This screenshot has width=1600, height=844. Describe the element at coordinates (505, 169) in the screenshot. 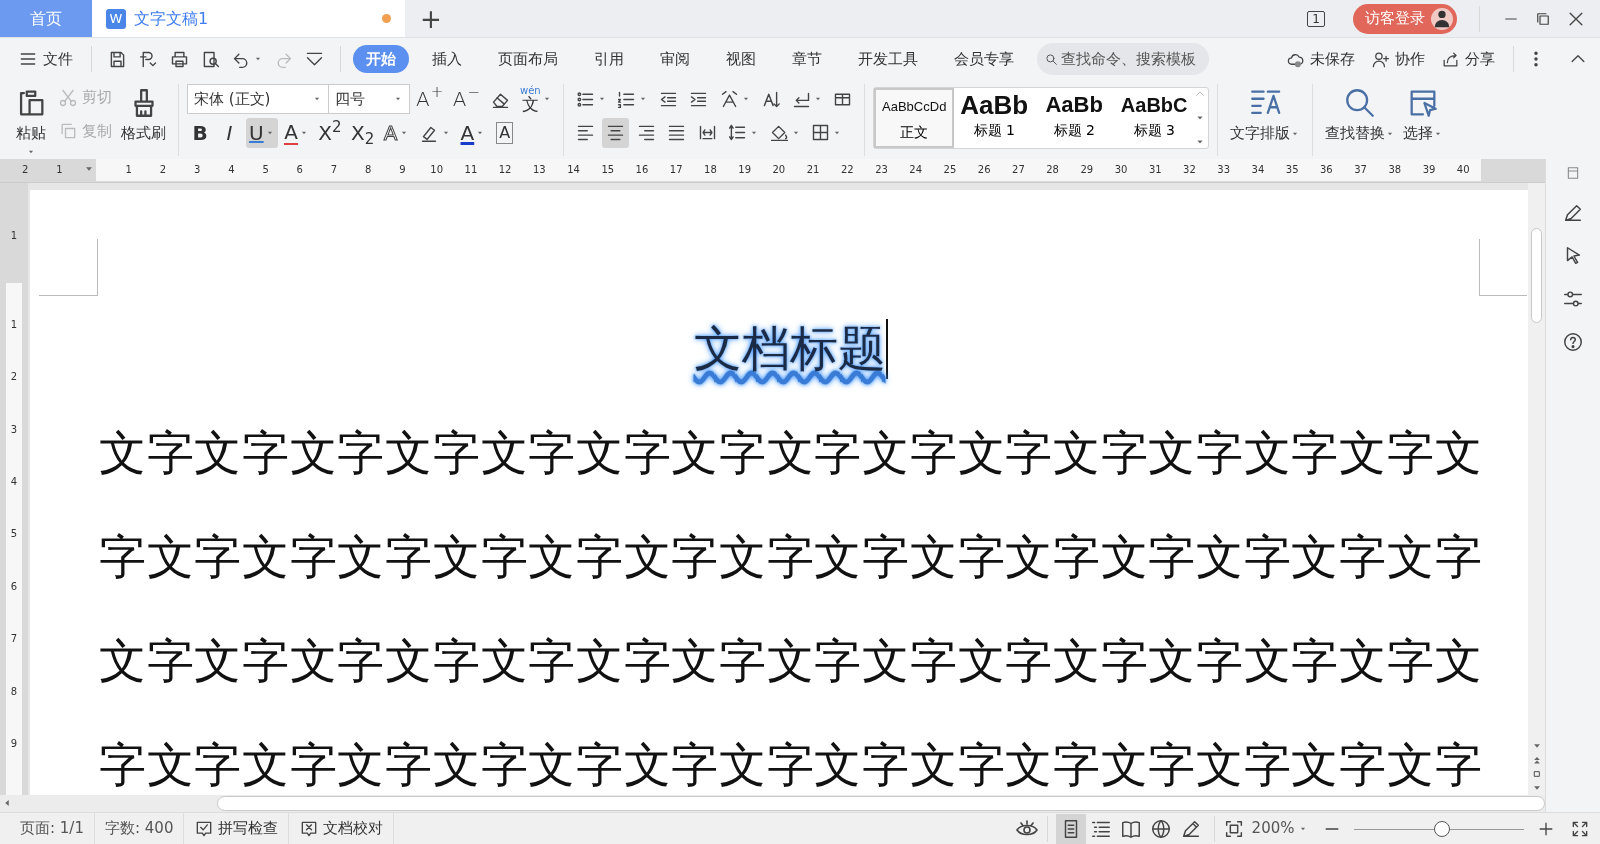

I see `ruler-number: 12` at that location.